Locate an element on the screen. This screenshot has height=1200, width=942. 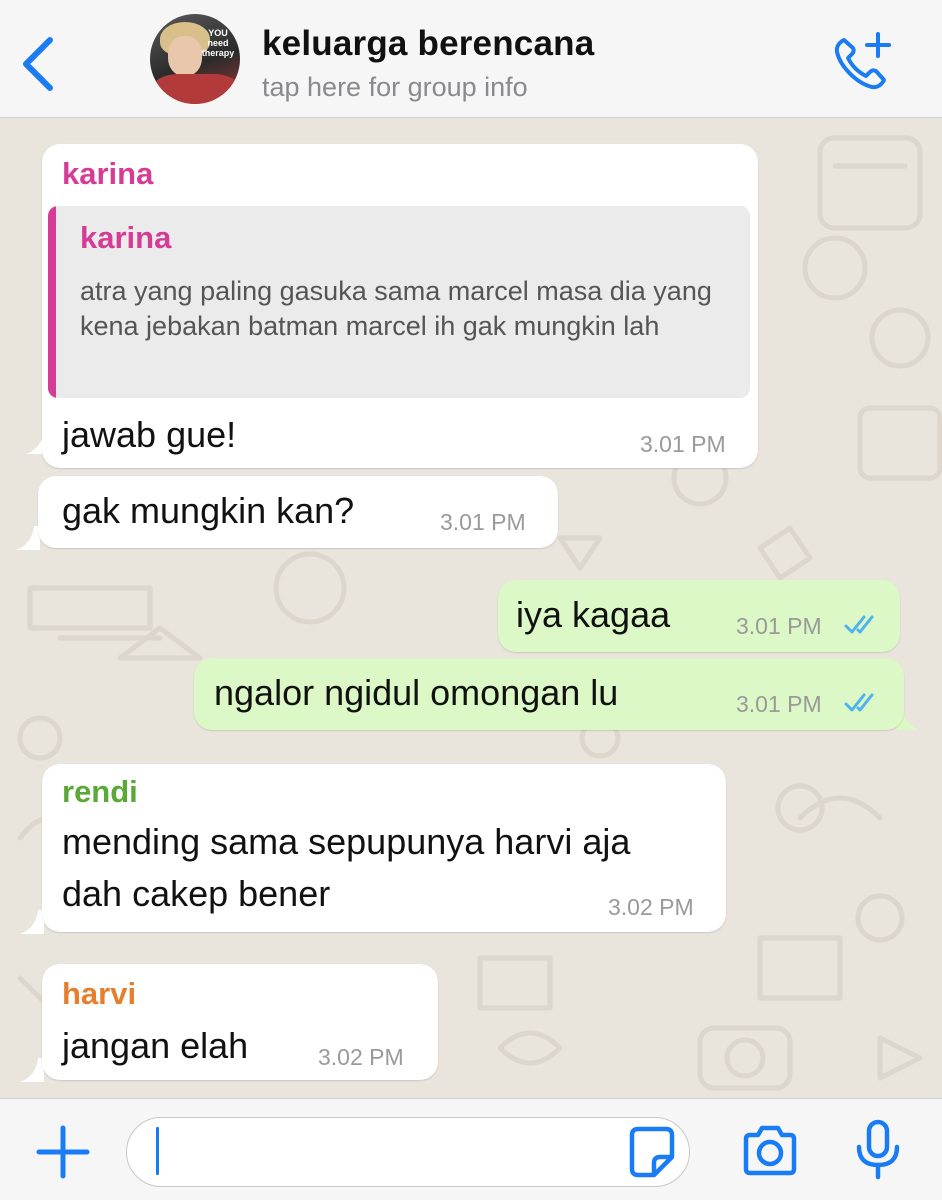
quoted-sender: karina is located at coordinates (126, 237).